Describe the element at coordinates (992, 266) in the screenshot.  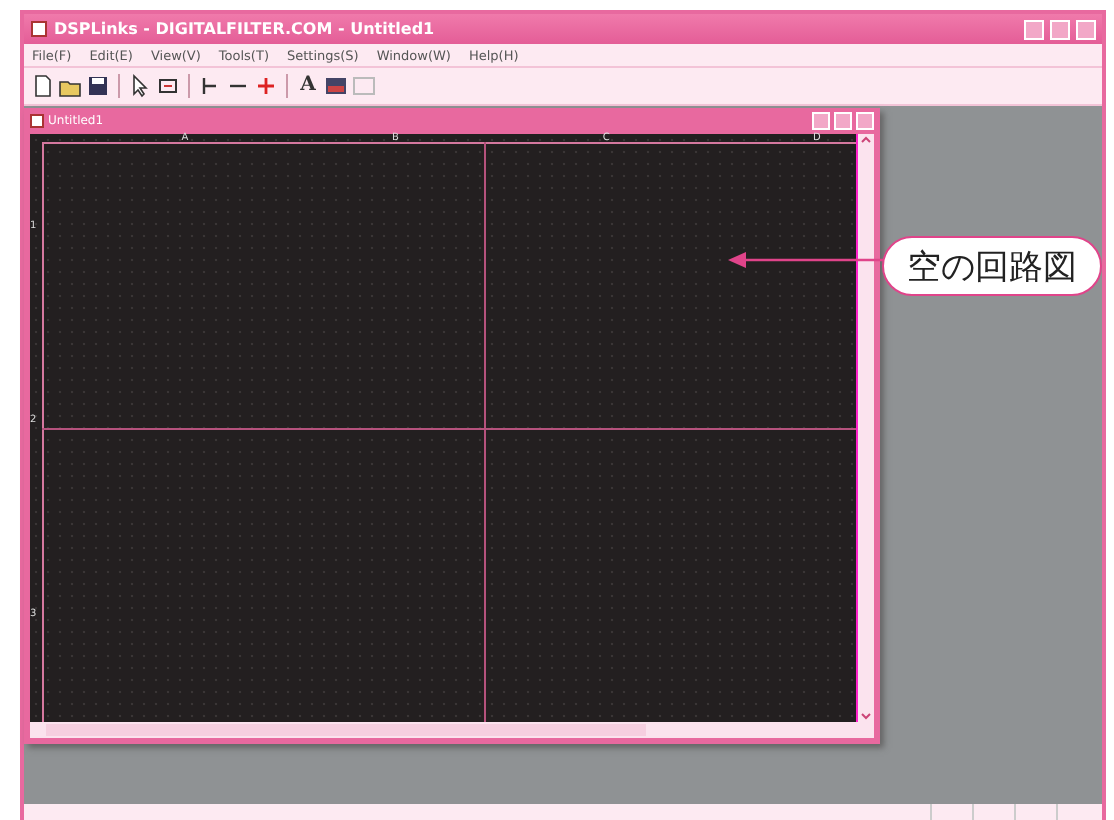
I see `callout-label: 空の回路図` at that location.